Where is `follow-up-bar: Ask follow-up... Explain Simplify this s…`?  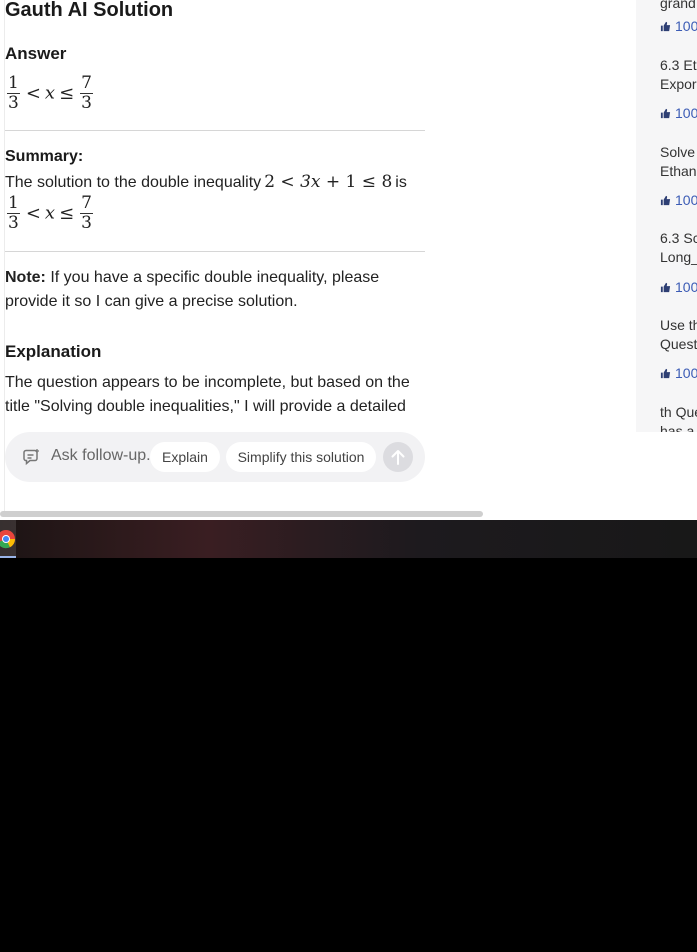 follow-up-bar: Ask follow-up... Explain Simplify this s… is located at coordinates (215, 457).